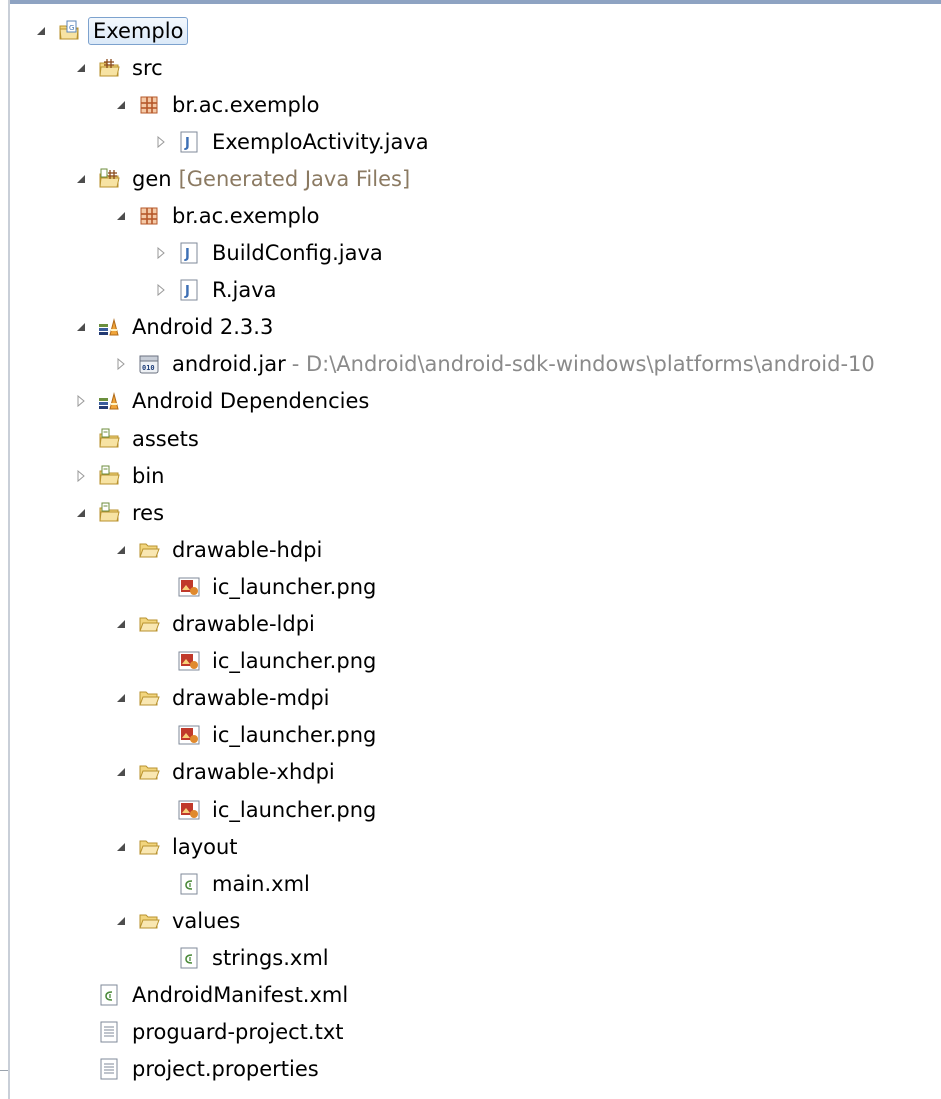 The image size is (941, 1099). I want to click on tree-item: strings.xml, so click(470, 957).